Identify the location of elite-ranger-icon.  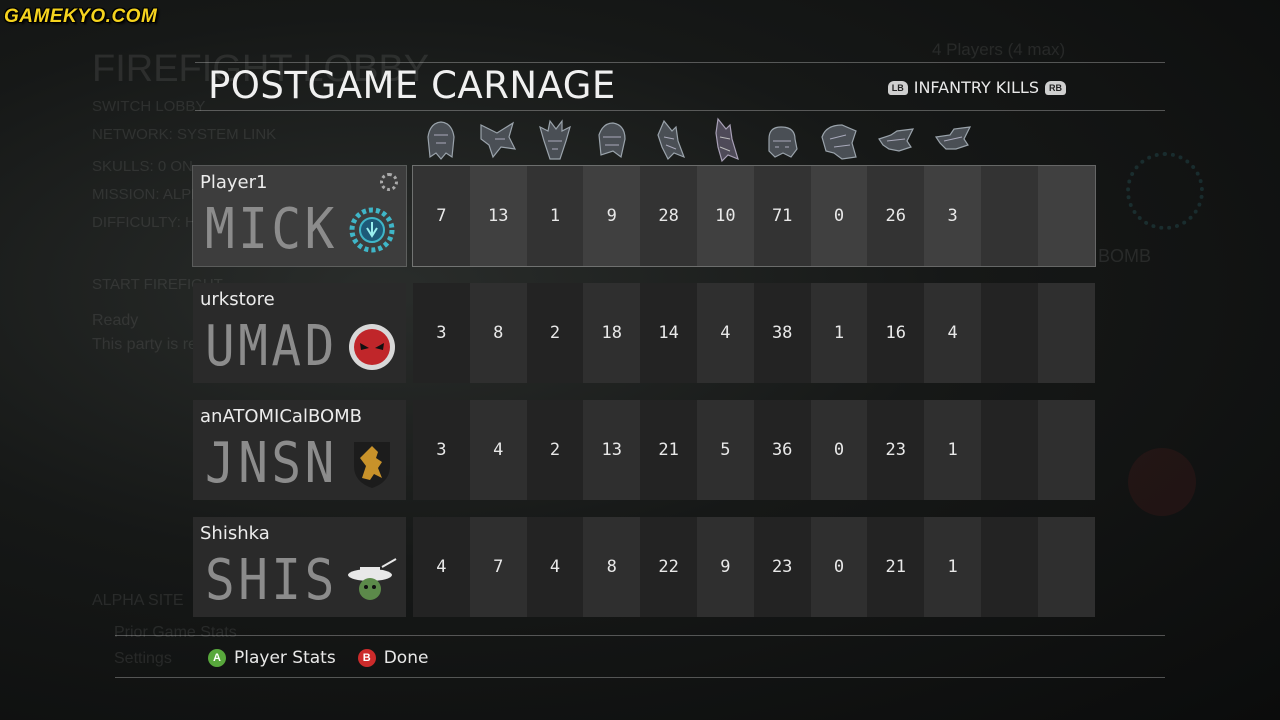
(725, 140).